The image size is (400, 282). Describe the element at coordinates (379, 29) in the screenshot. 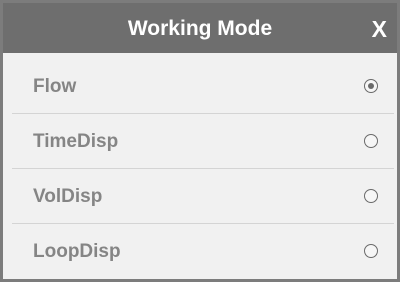

I see `close-button: X` at that location.